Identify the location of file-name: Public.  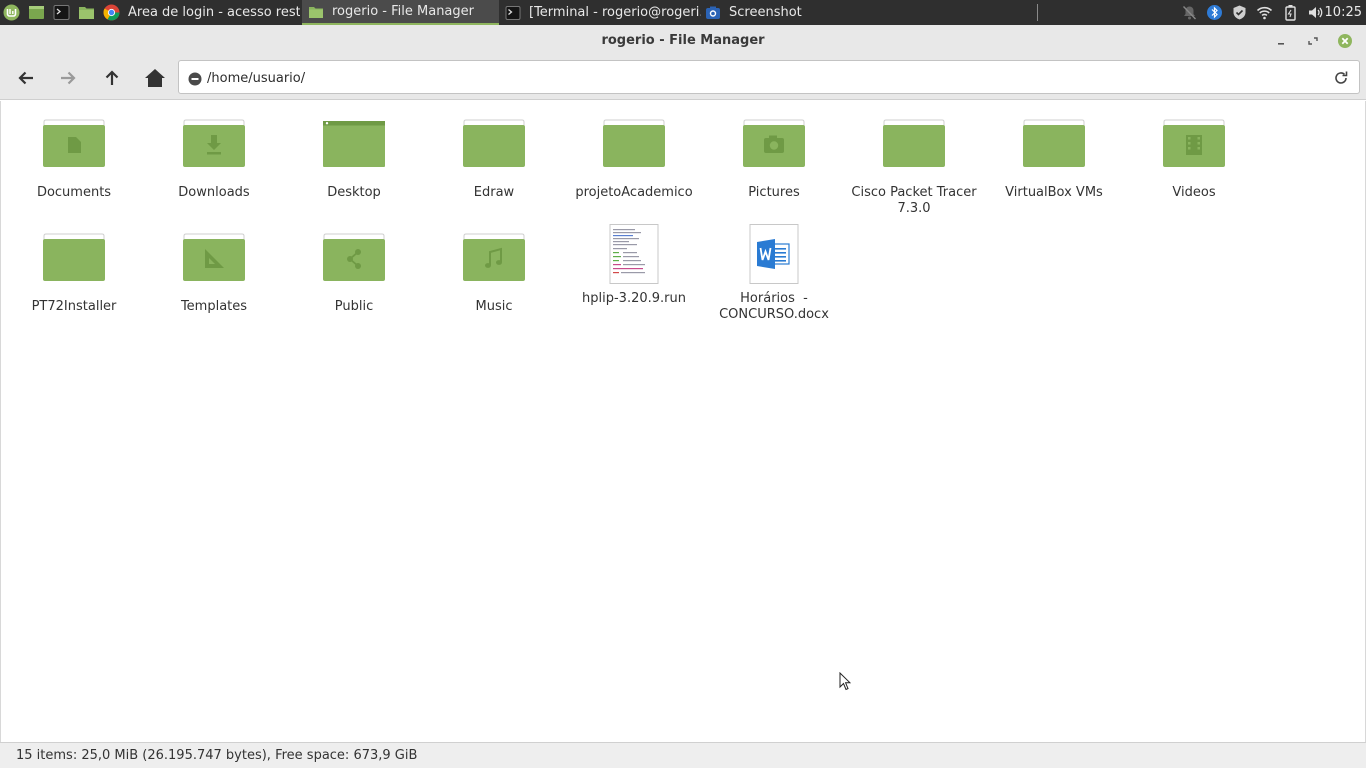
(354, 306).